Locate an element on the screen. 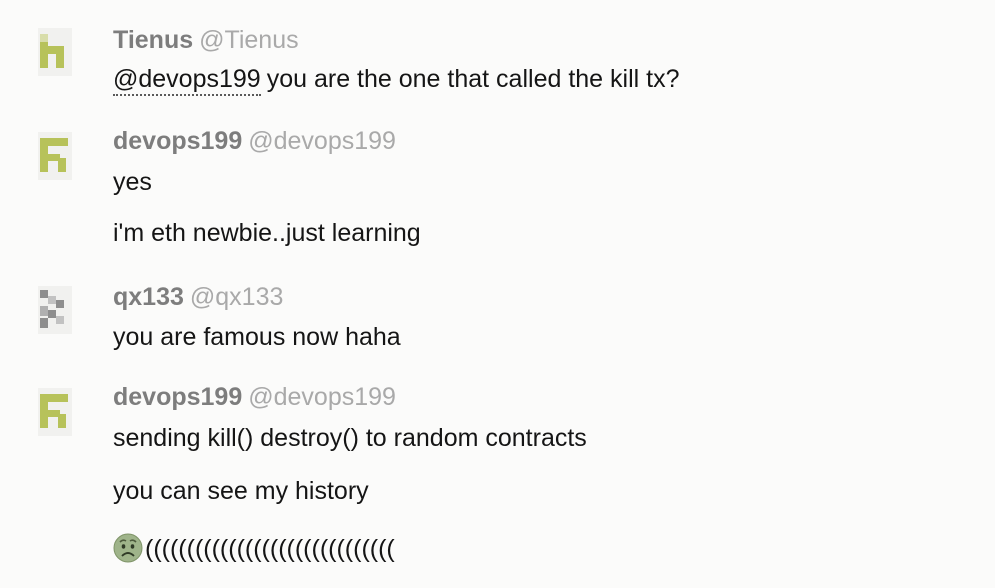 The height and width of the screenshot is (588, 995). message-author: Tienus @Tienus is located at coordinates (206, 40).